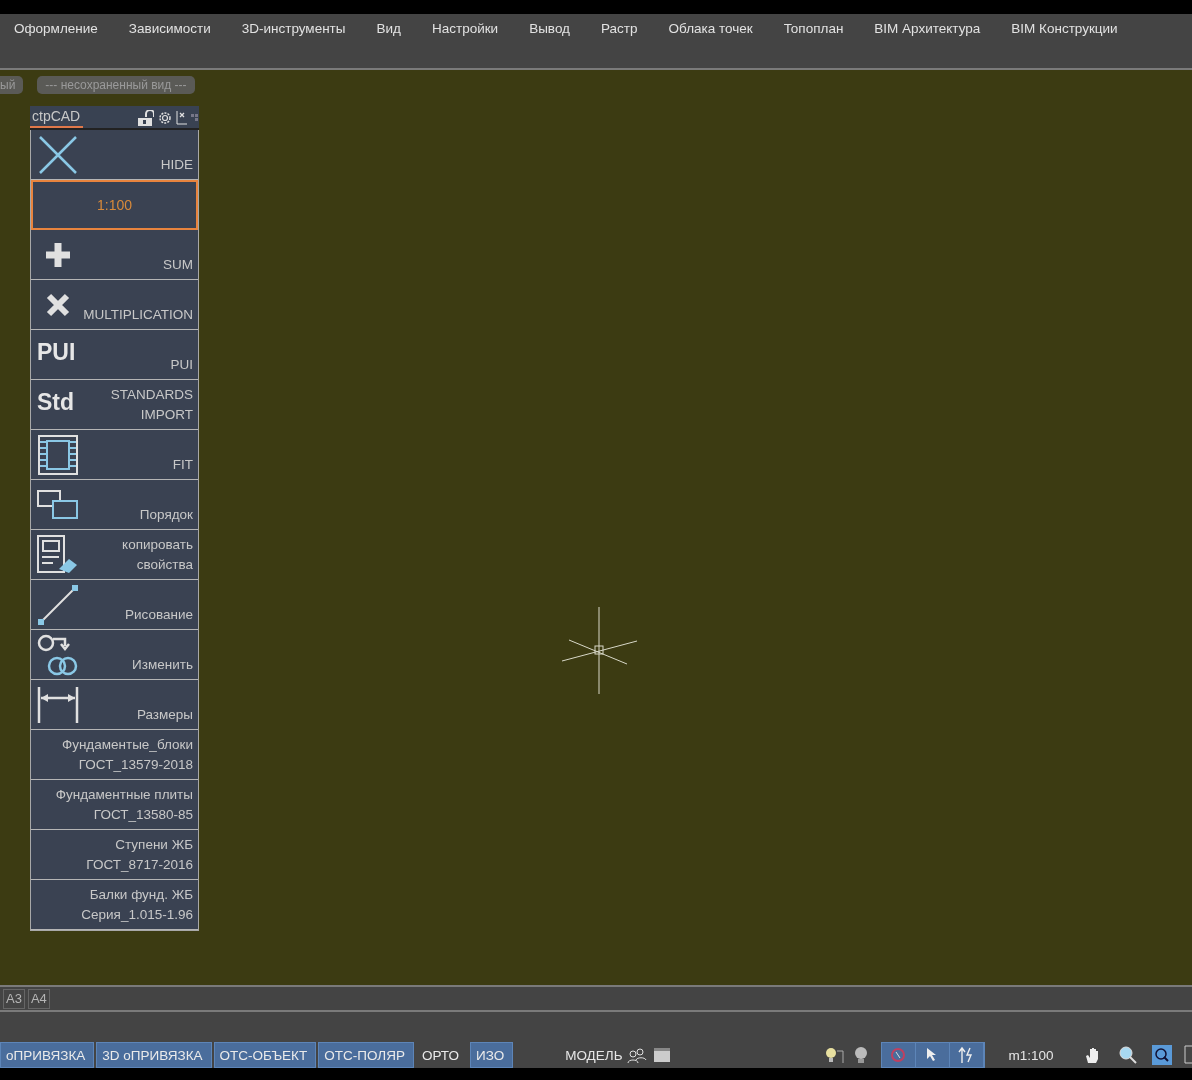 Image resolution: width=1192 pixels, height=1080 pixels. I want to click on menu-item: Зависимости, so click(169, 29).